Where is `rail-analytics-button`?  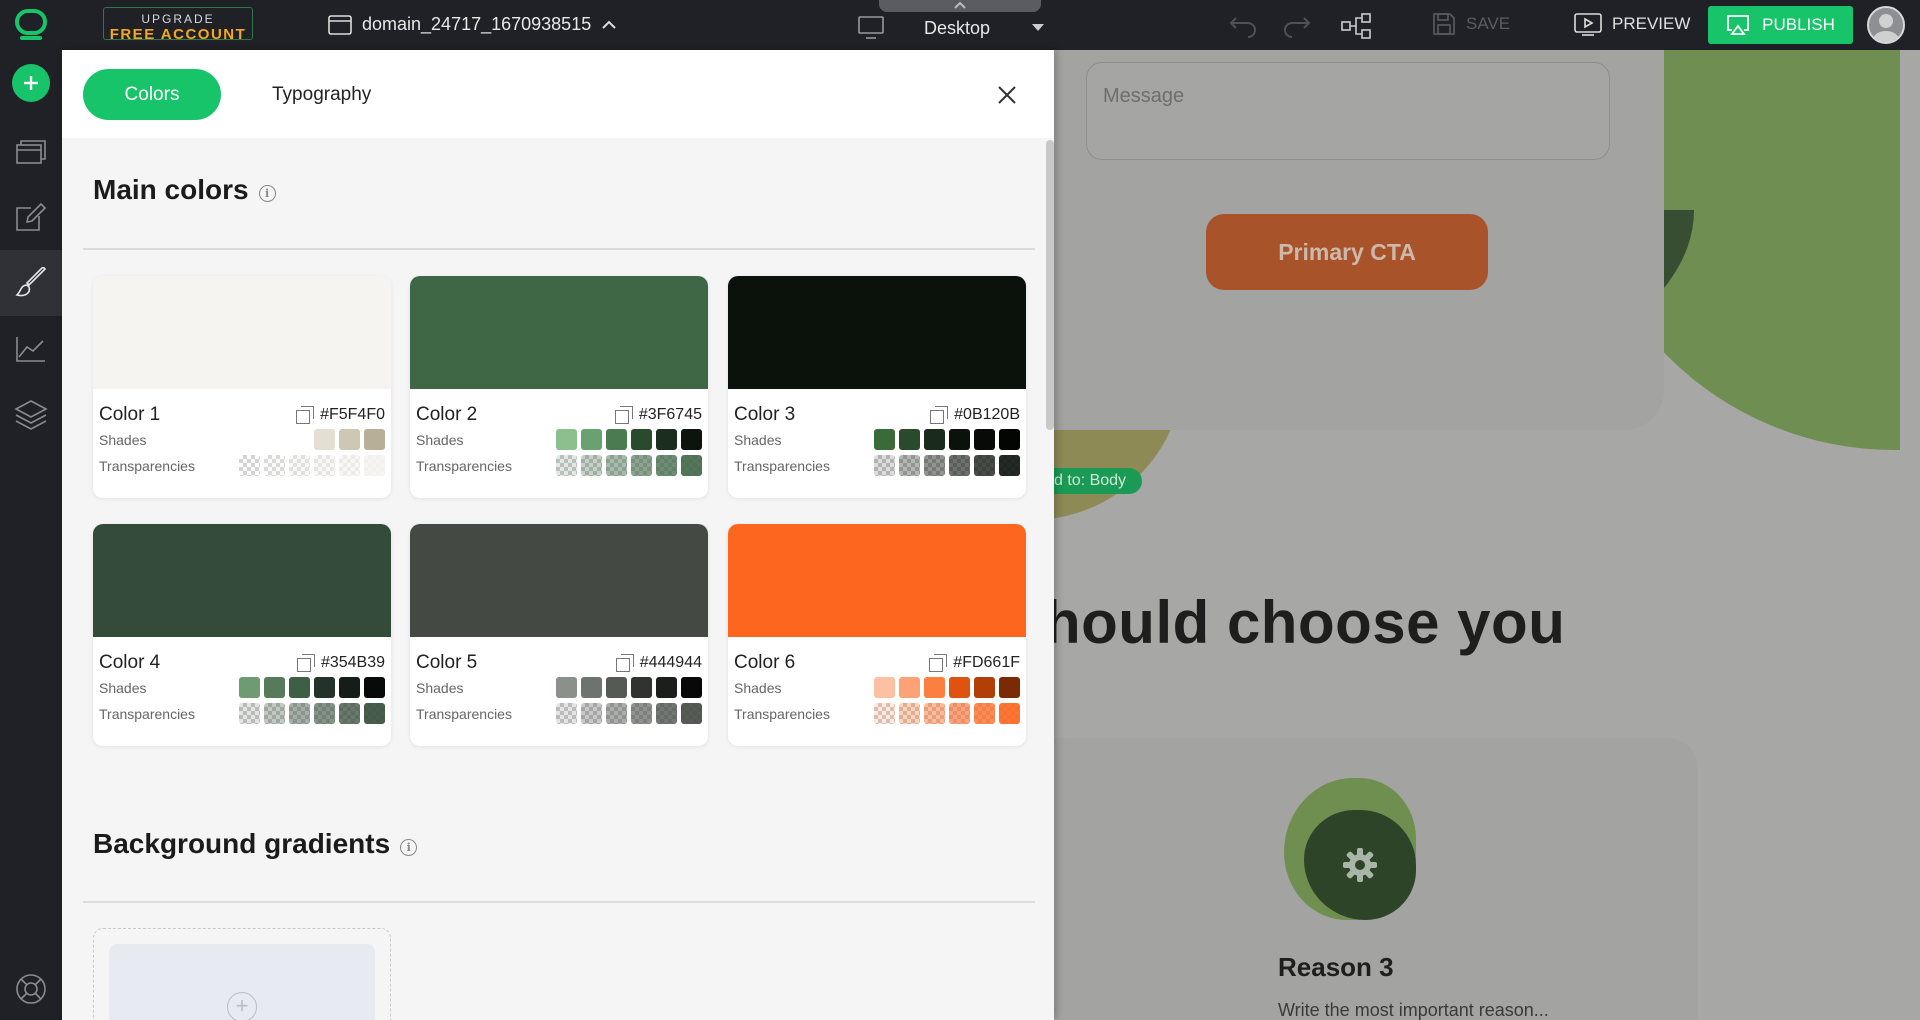 rail-analytics-button is located at coordinates (31, 349).